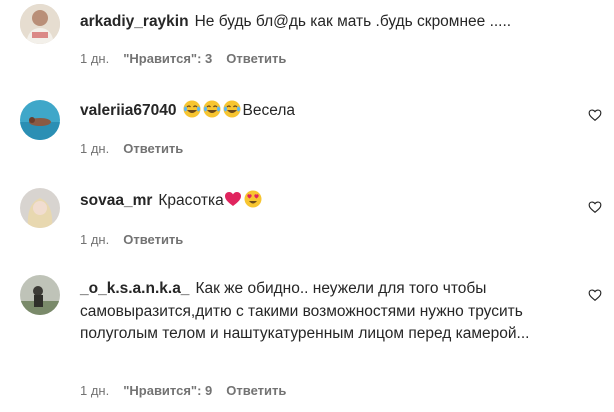 The height and width of the screenshot is (412, 614). What do you see at coordinates (134, 288) in the screenshot?
I see `comment-username: _o_k.s.a.n.k.a_` at bounding box center [134, 288].